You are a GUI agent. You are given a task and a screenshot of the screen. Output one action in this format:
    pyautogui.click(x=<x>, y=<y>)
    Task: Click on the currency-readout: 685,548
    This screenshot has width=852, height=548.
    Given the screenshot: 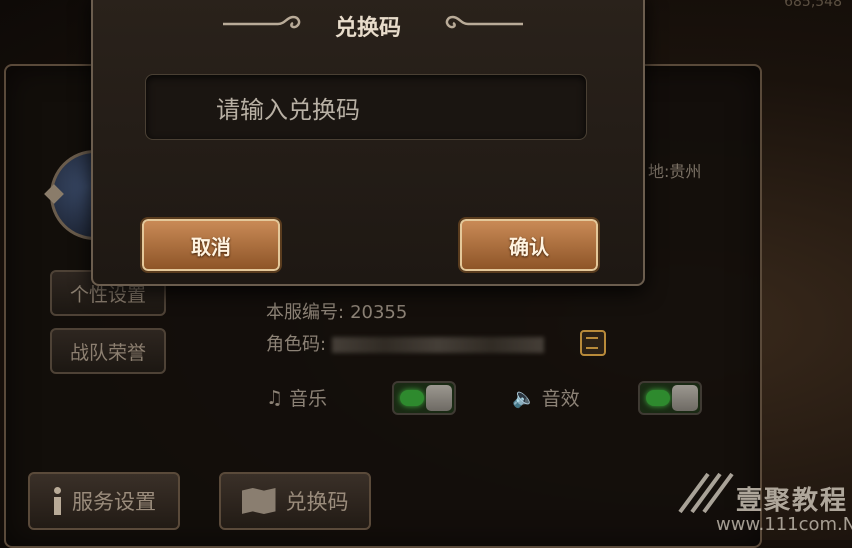 What is the action you would take?
    pyautogui.click(x=813, y=5)
    